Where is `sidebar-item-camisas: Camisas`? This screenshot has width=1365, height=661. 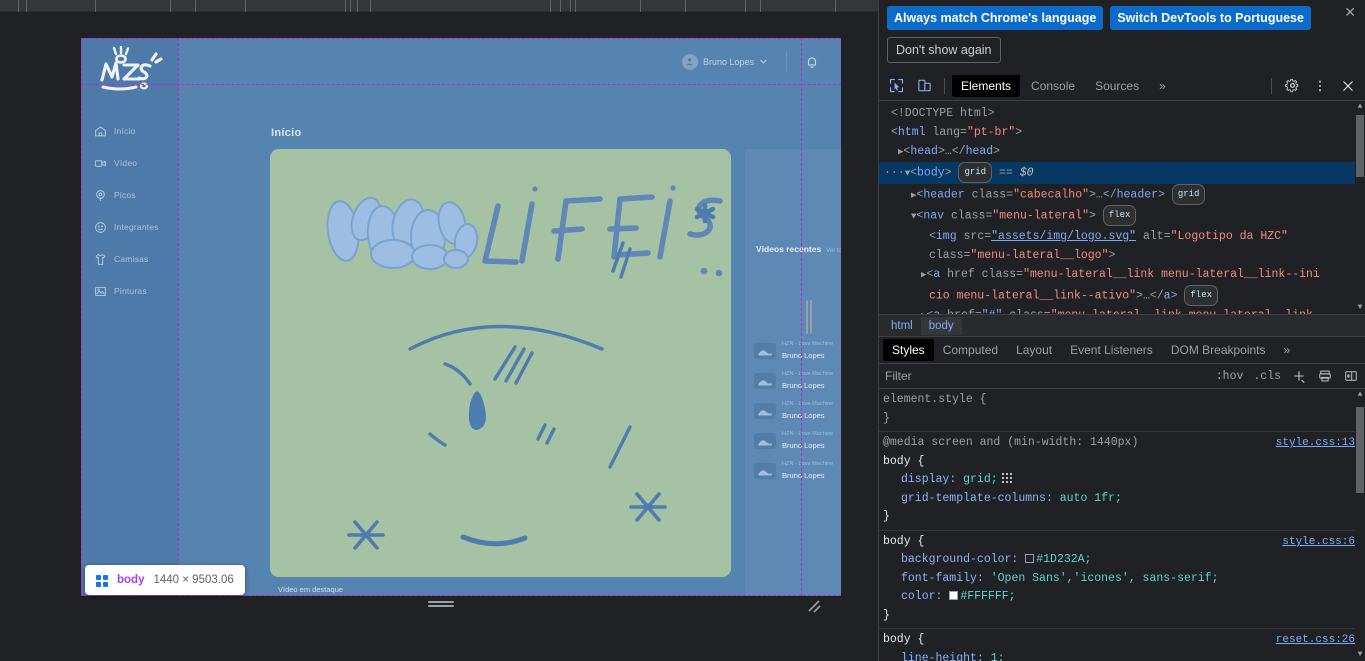
sidebar-item-camisas: Camisas is located at coordinates (129, 259).